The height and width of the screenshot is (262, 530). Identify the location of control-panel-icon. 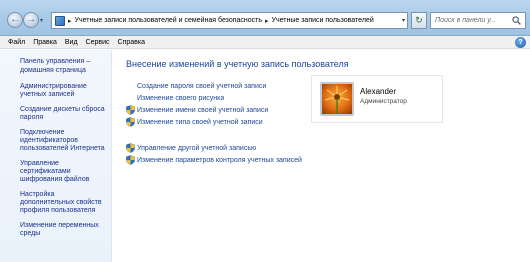
(60, 20).